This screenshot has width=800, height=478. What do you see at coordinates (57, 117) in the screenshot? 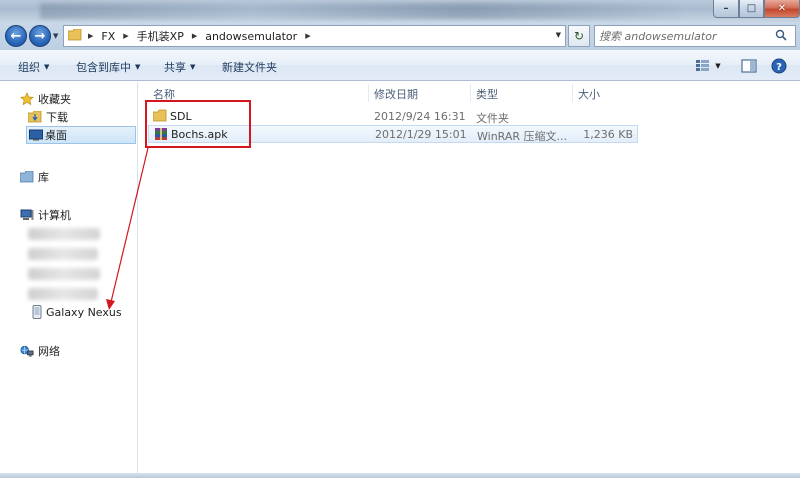
I see `sidebar-item-label: 下载` at bounding box center [57, 117].